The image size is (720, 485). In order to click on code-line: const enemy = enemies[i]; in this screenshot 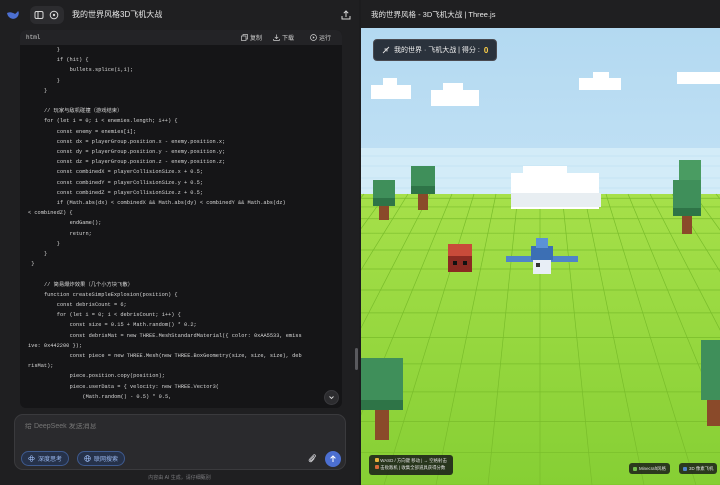, I will do `click(96, 131)`.